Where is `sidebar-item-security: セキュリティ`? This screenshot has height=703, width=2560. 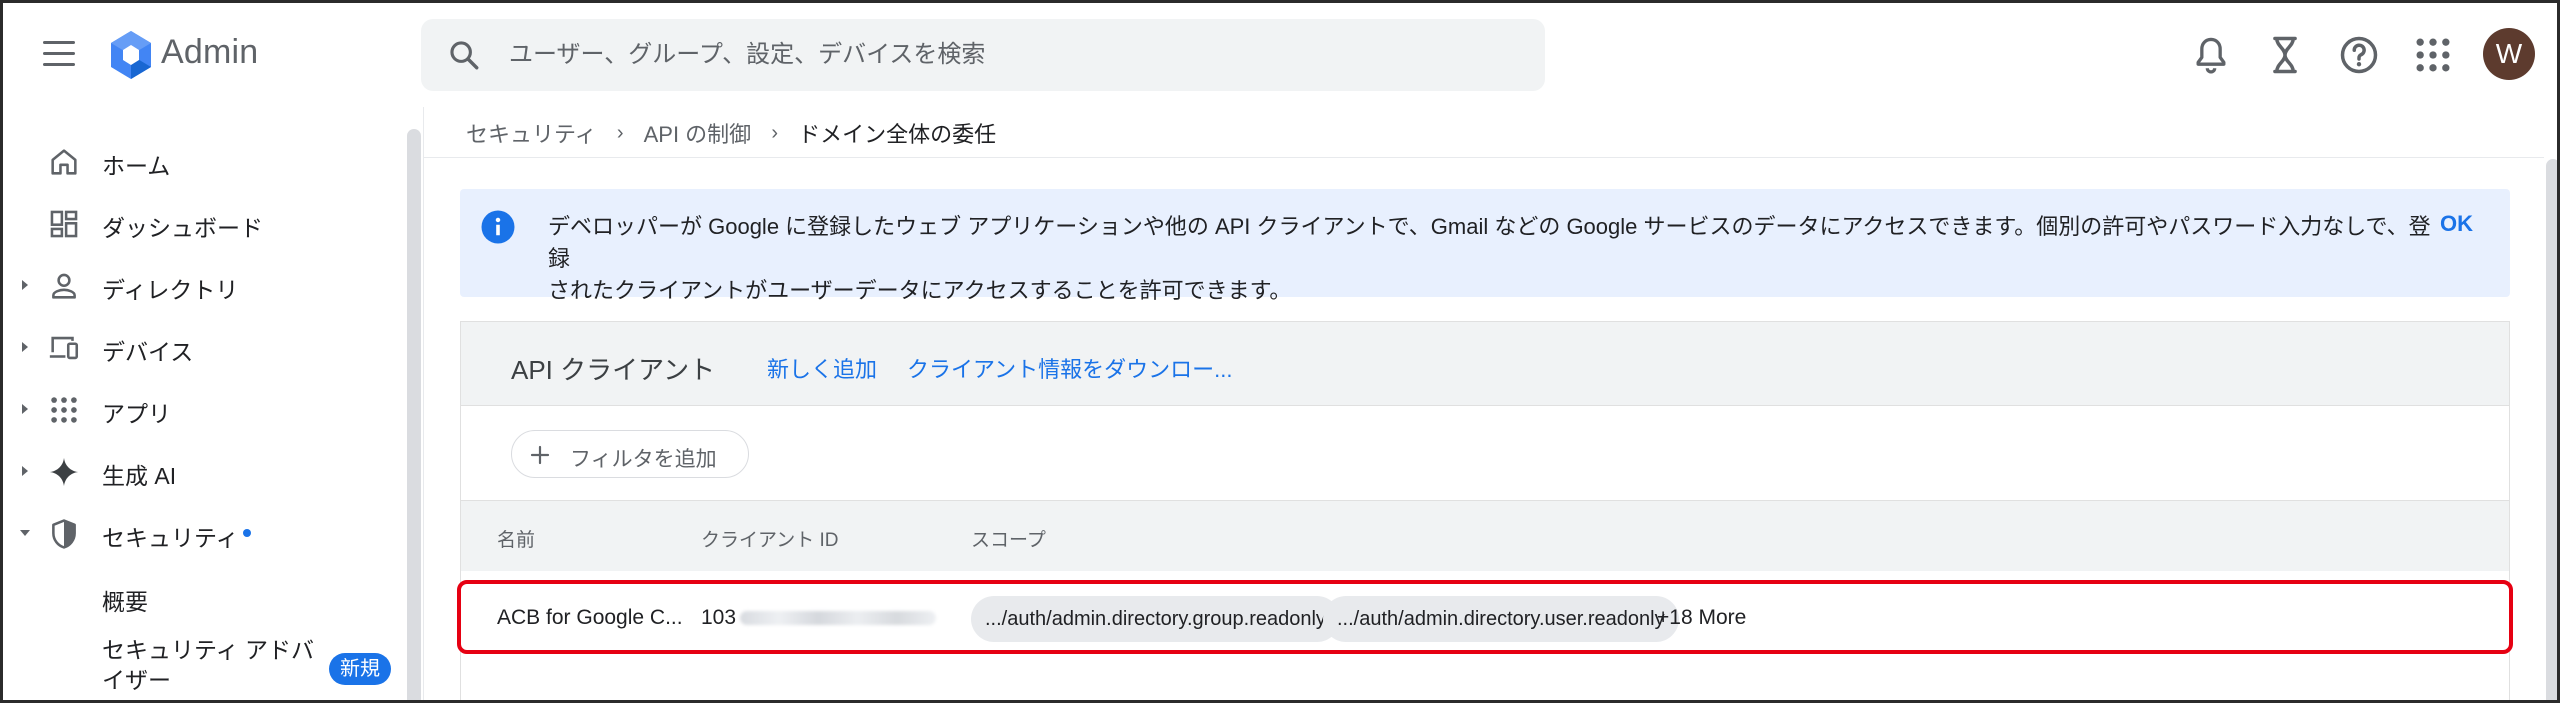
sidebar-item-security: セキュリティ is located at coordinates (203, 533).